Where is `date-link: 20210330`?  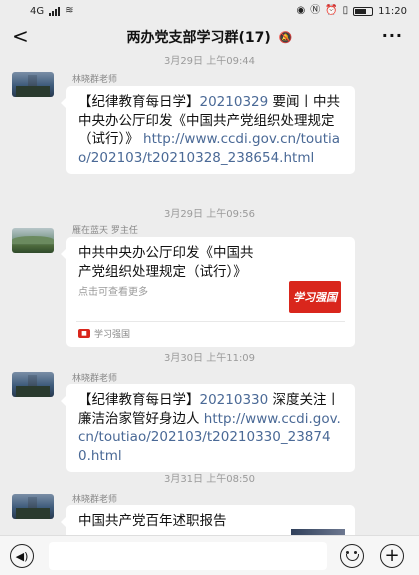
date-link: 20210330 is located at coordinates (234, 400).